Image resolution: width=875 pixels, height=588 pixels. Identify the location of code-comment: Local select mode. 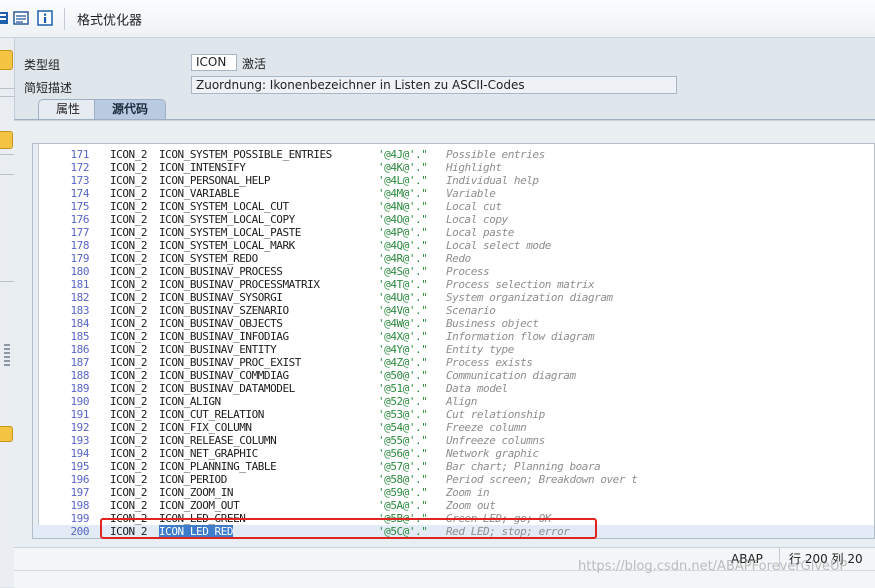
(498, 245).